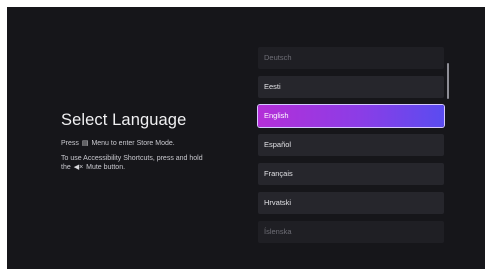 This screenshot has height=277, width=492. I want to click on language-option-english: English, so click(351, 116).